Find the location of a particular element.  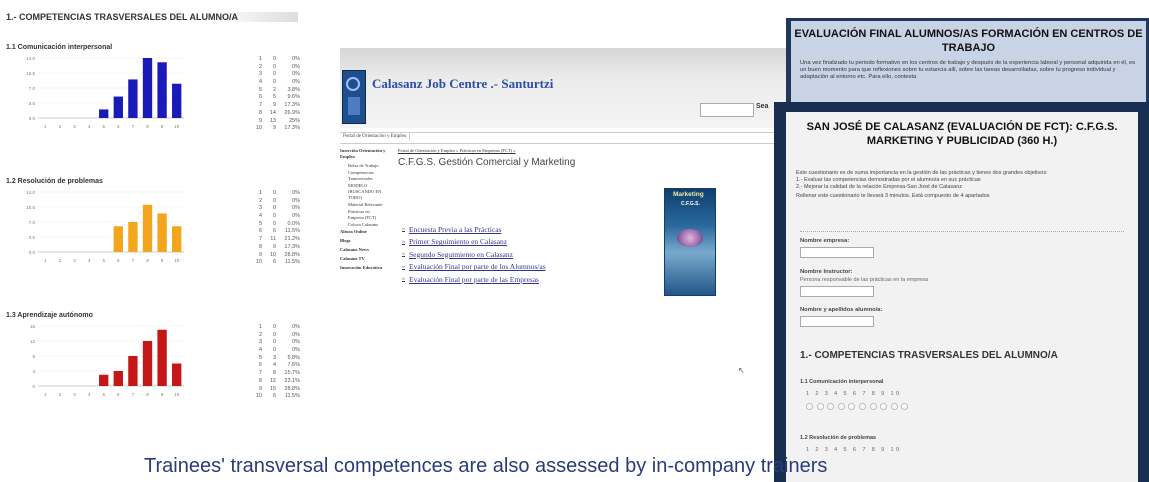

stats-cell: 11 is located at coordinates (273, 239).